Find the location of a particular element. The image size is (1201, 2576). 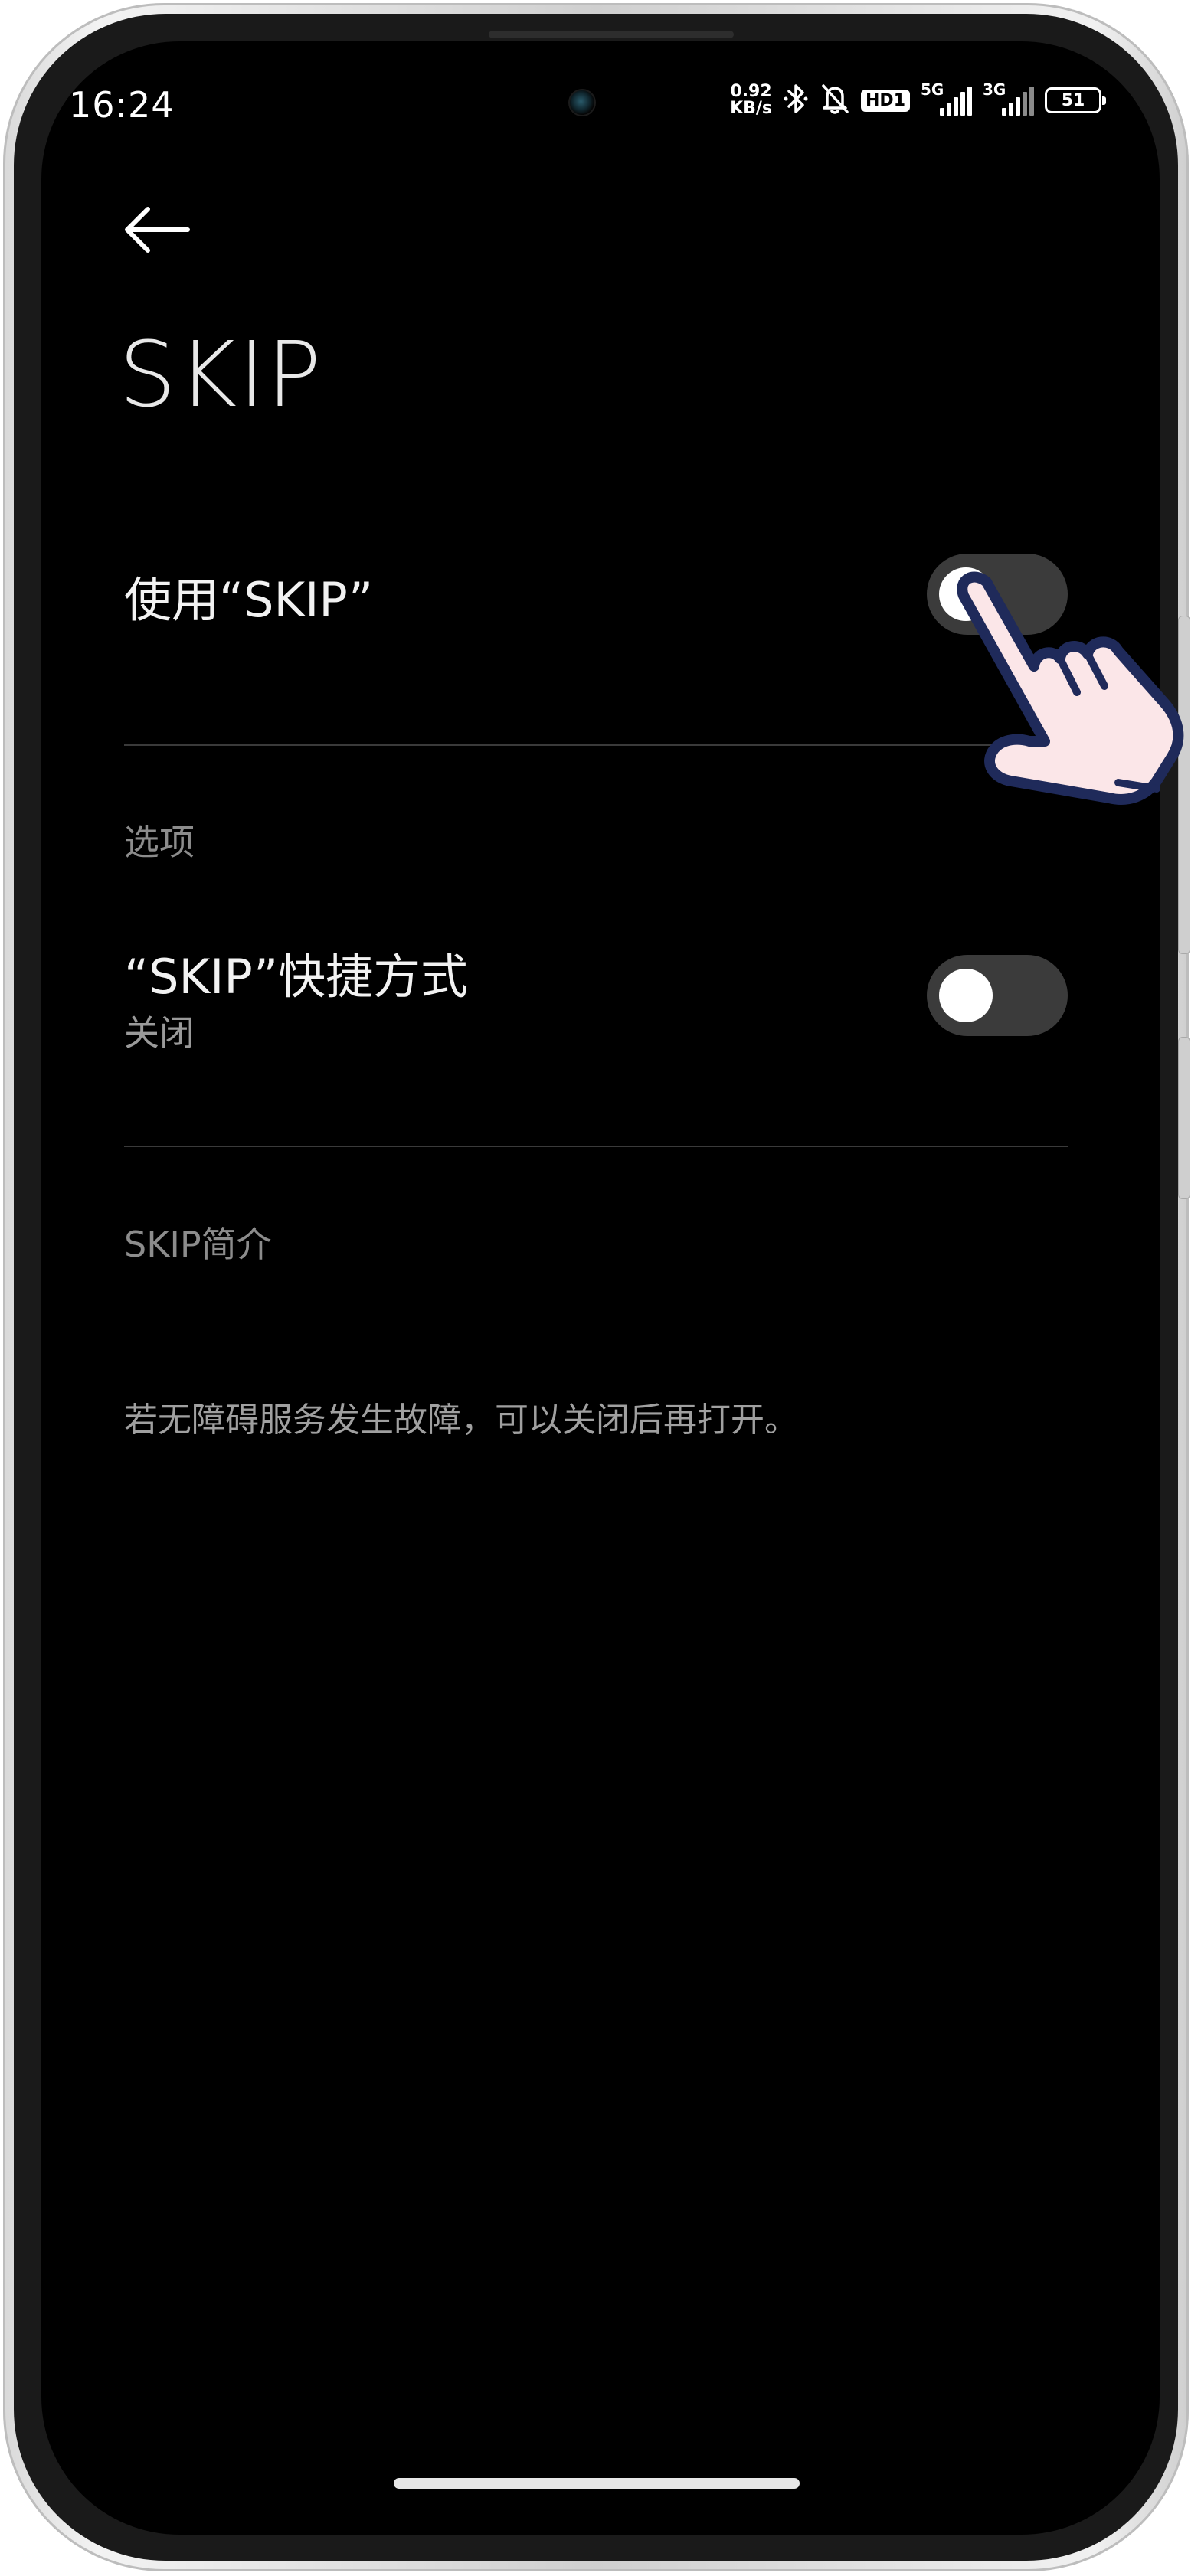

front-camera is located at coordinates (582, 102).